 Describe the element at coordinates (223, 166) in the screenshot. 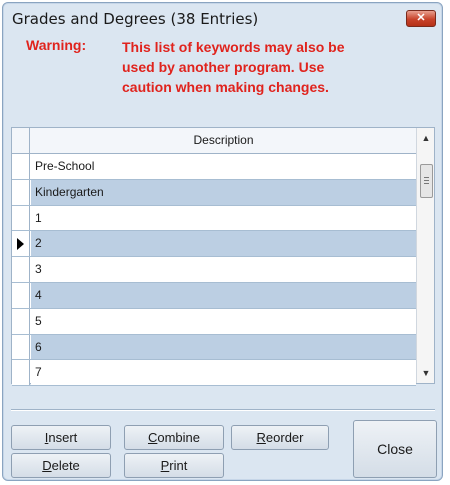

I see `description-cell: Pre-School` at that location.